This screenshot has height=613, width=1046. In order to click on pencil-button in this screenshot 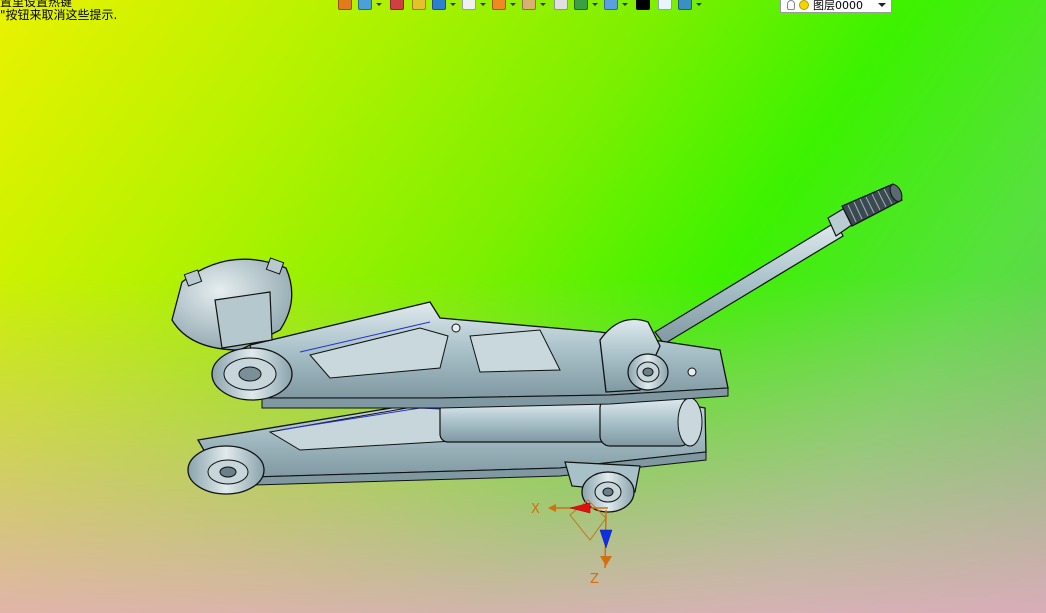, I will do `click(397, 6)`.